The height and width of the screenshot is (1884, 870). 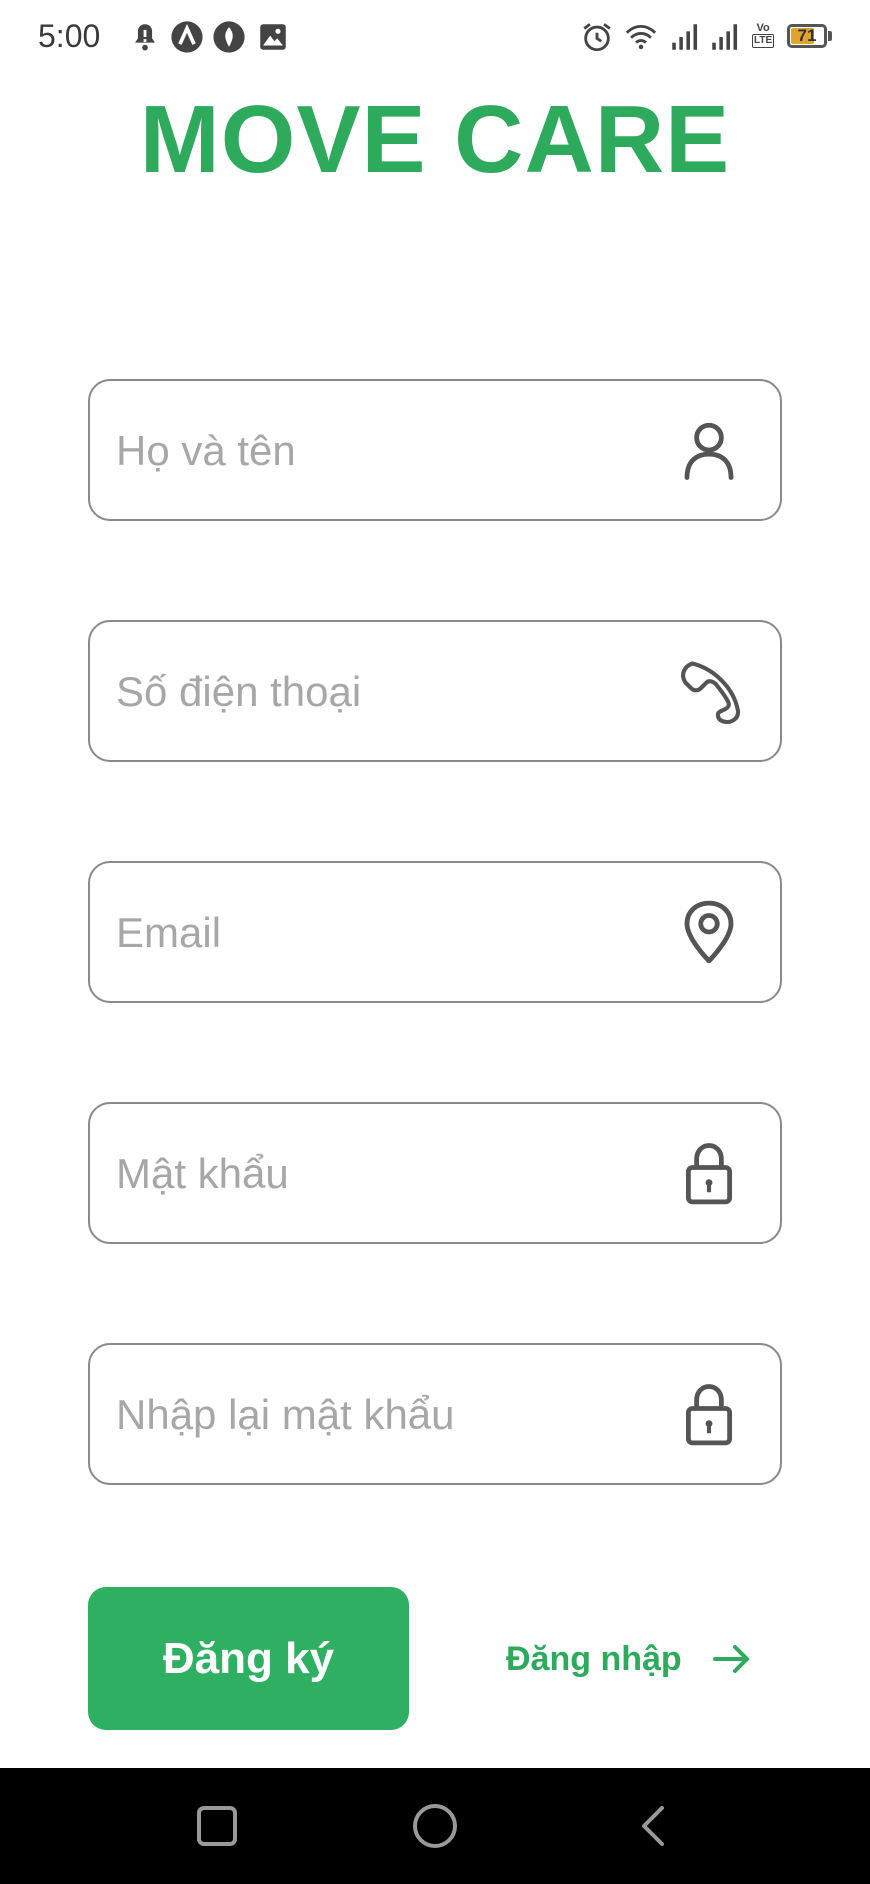 What do you see at coordinates (709, 932) in the screenshot?
I see `location-pin-icon` at bounding box center [709, 932].